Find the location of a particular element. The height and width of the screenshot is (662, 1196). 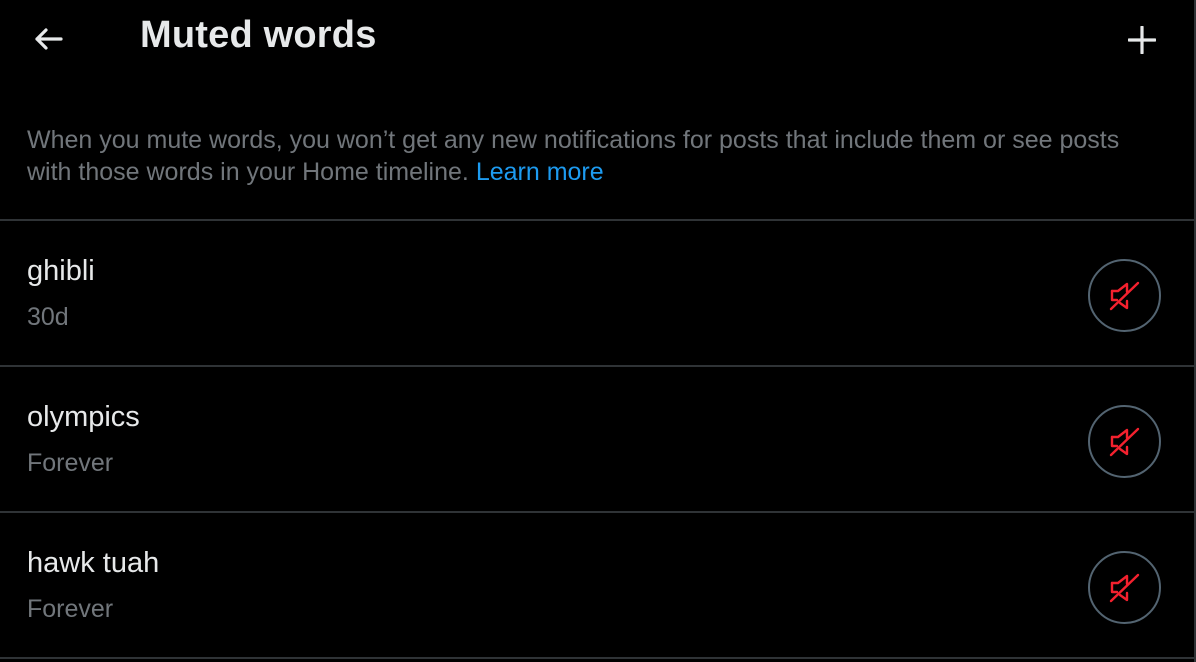

page-title: Muted words is located at coordinates (258, 35).